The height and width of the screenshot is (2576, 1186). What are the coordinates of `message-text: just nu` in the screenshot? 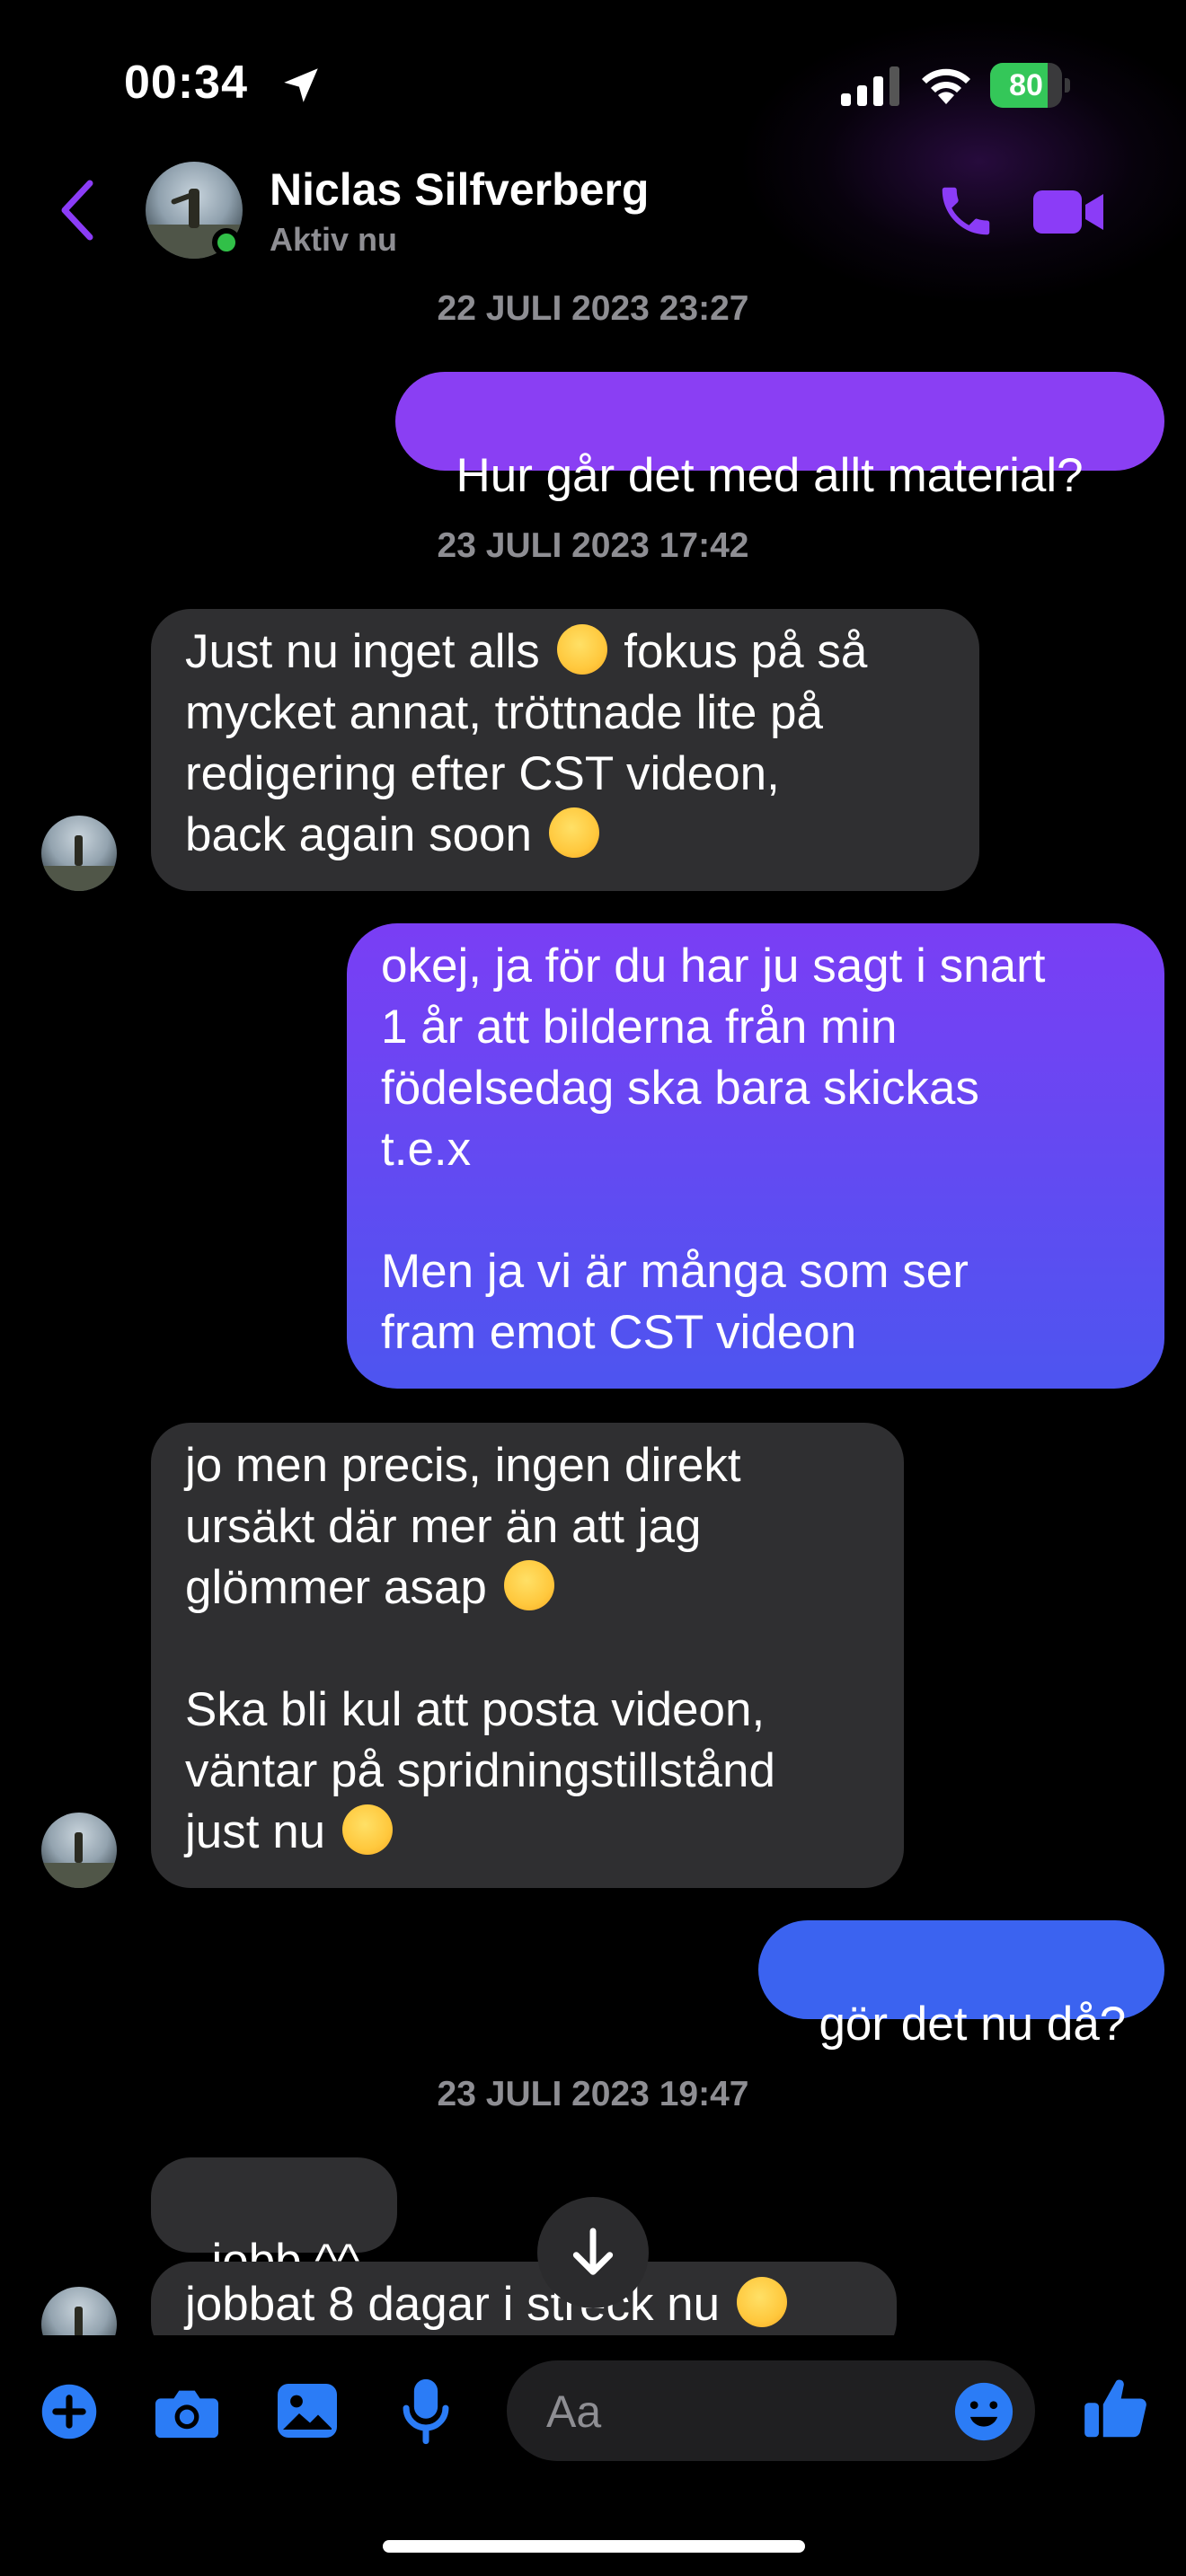 It's located at (262, 1831).